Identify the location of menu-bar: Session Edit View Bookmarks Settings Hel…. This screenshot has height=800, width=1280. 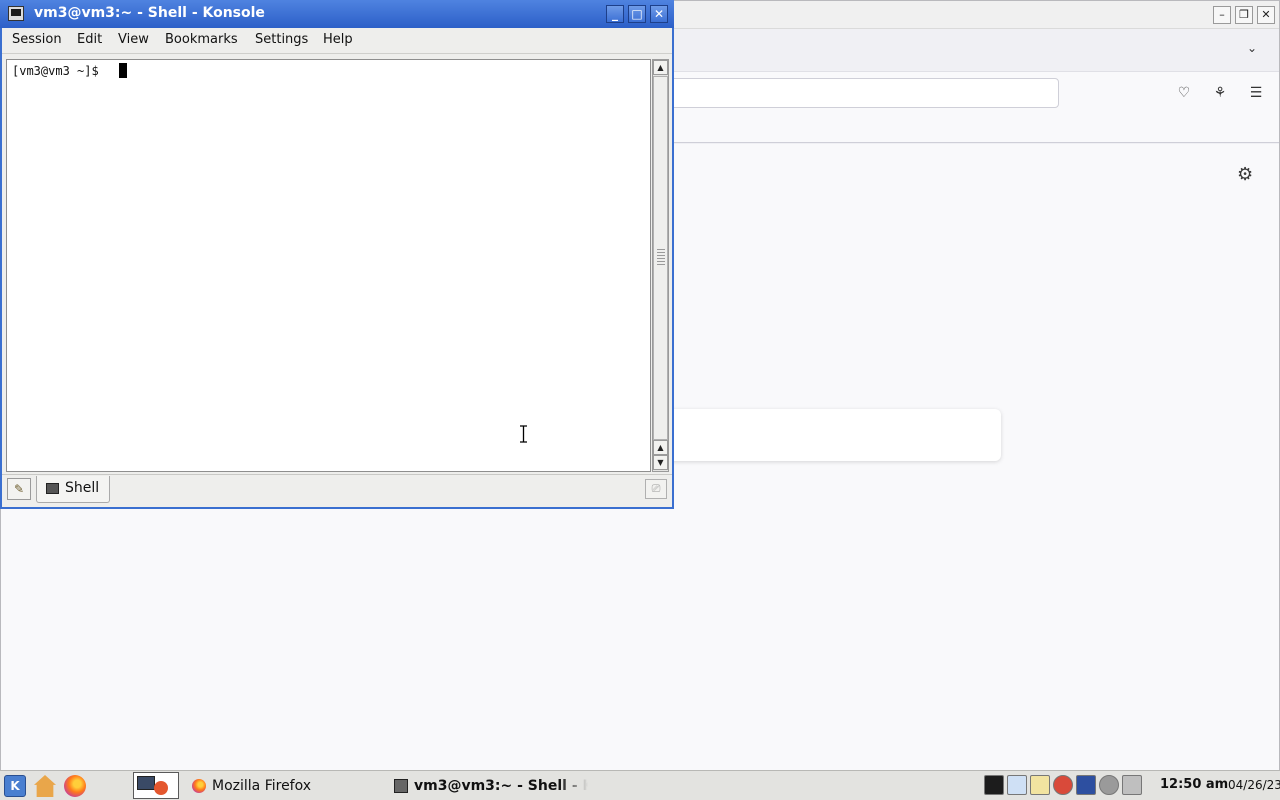
(337, 41).